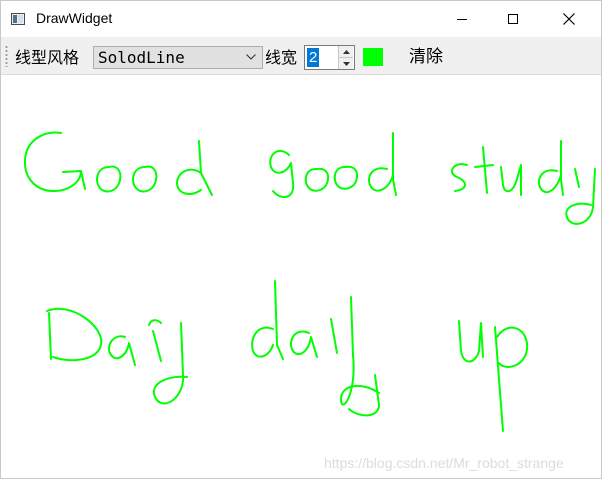 This screenshot has height=479, width=602. I want to click on maximize-icon, so click(513, 19).